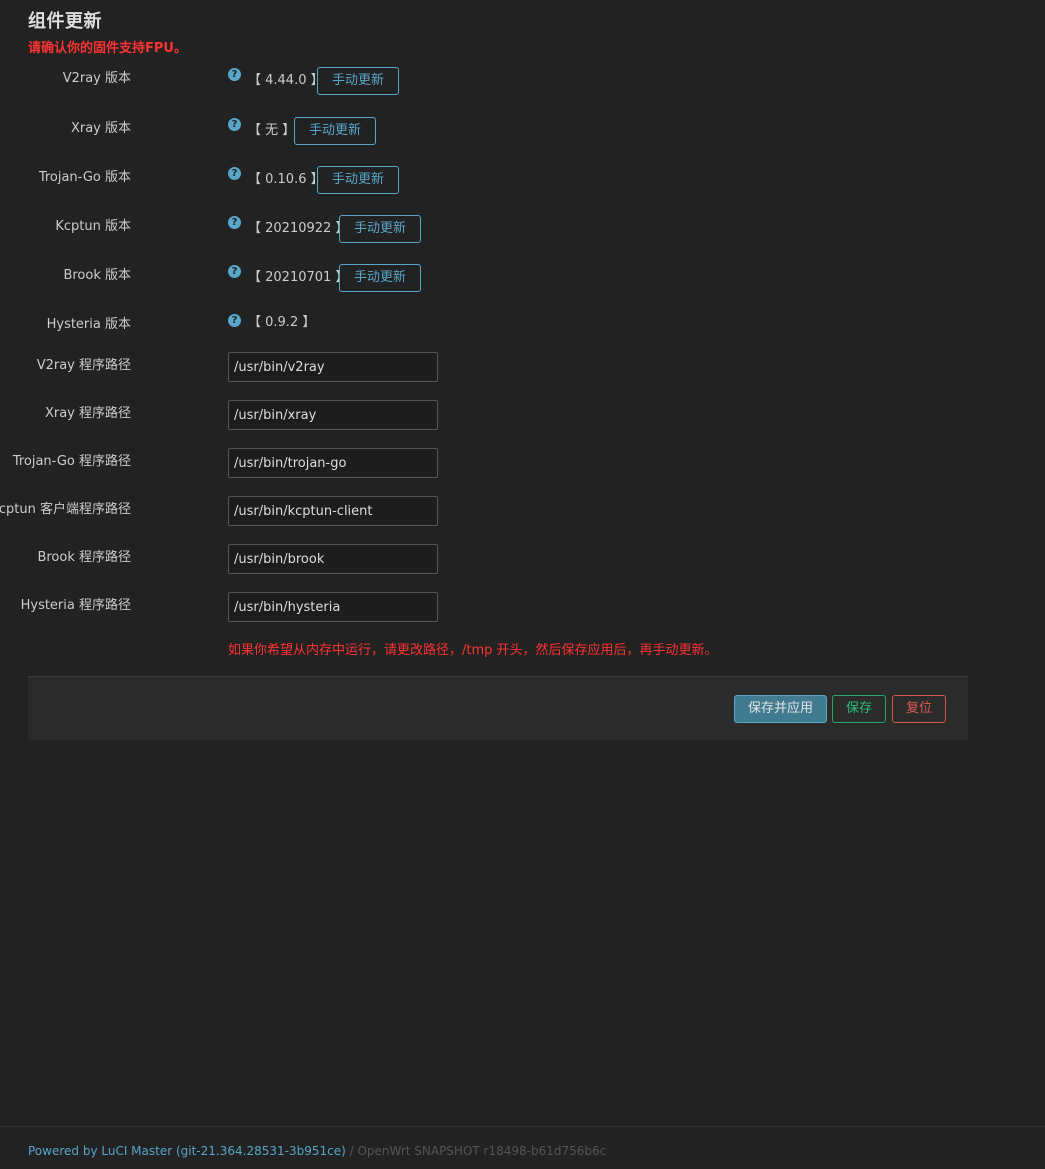 The height and width of the screenshot is (1169, 1045). I want to click on v2ray-path-input, so click(333, 367).